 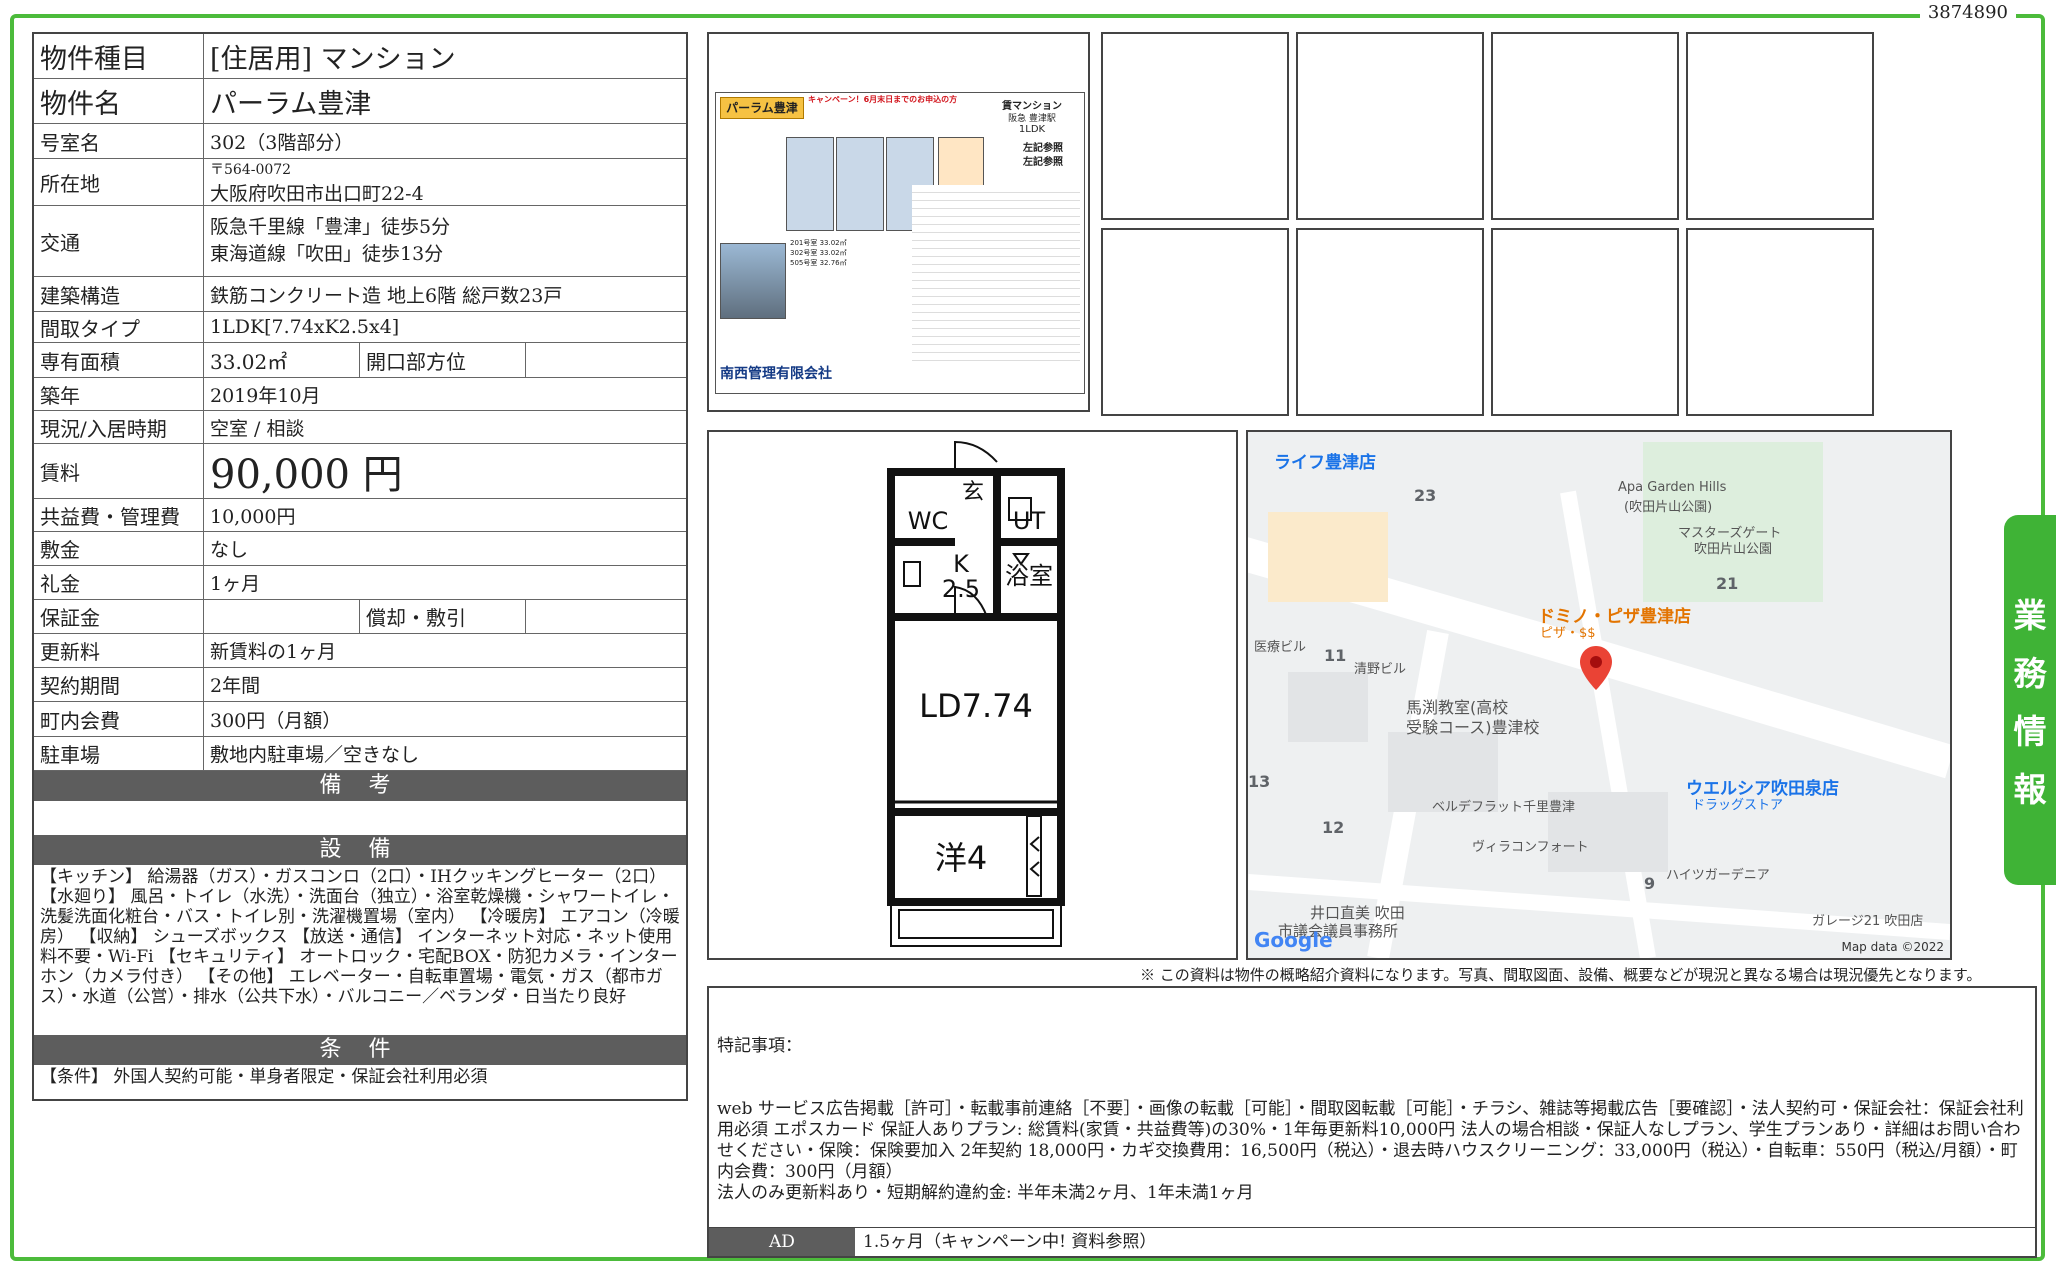 I want to click on conditions-body: 【条件】 外国人契約可能・単身者限定・保証会社利用必須, so click(x=264, y=1077).